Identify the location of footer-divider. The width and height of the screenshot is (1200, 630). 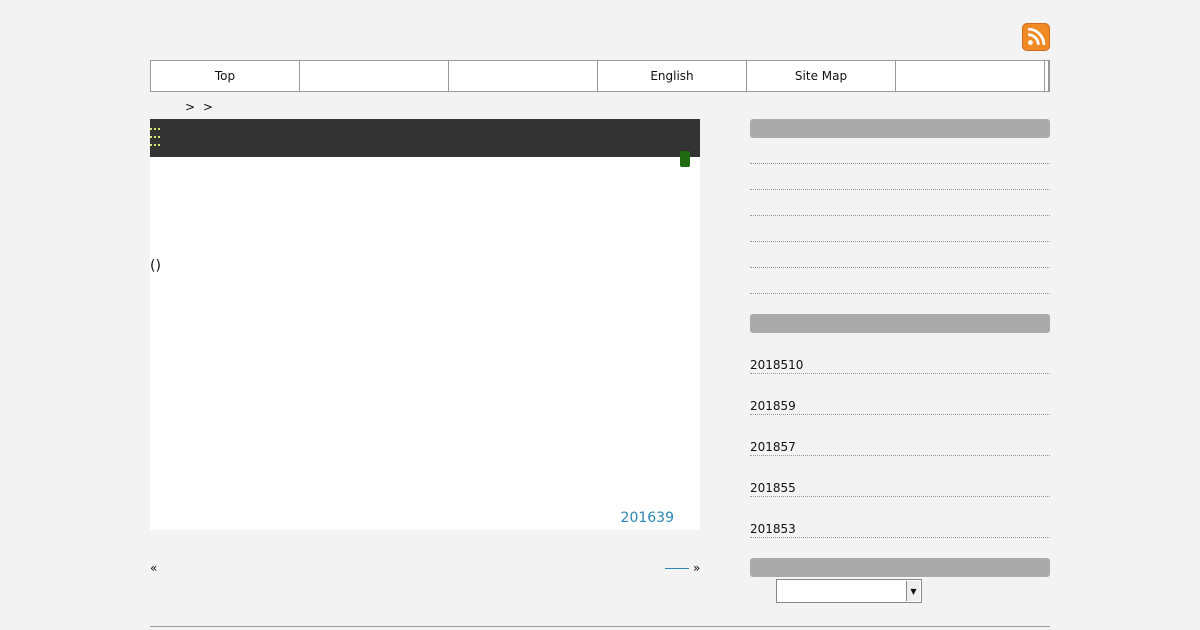
(600, 626).